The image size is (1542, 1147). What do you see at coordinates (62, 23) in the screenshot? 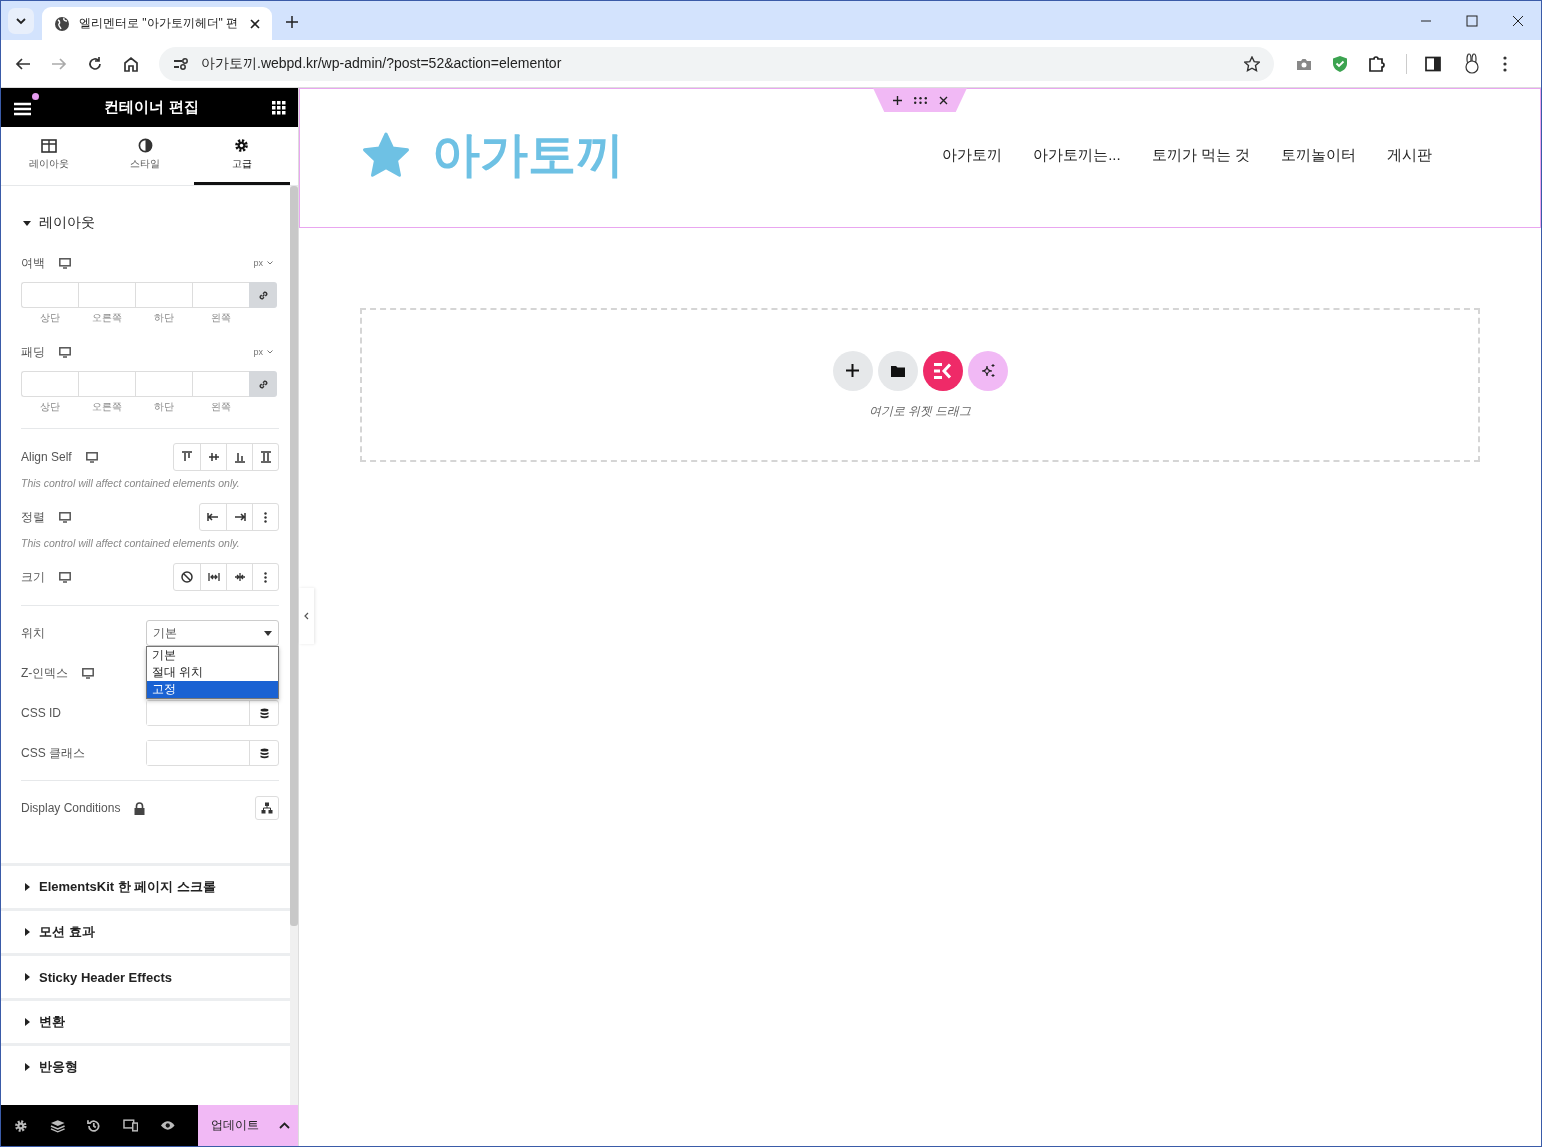
I see `globe-icon` at bounding box center [62, 23].